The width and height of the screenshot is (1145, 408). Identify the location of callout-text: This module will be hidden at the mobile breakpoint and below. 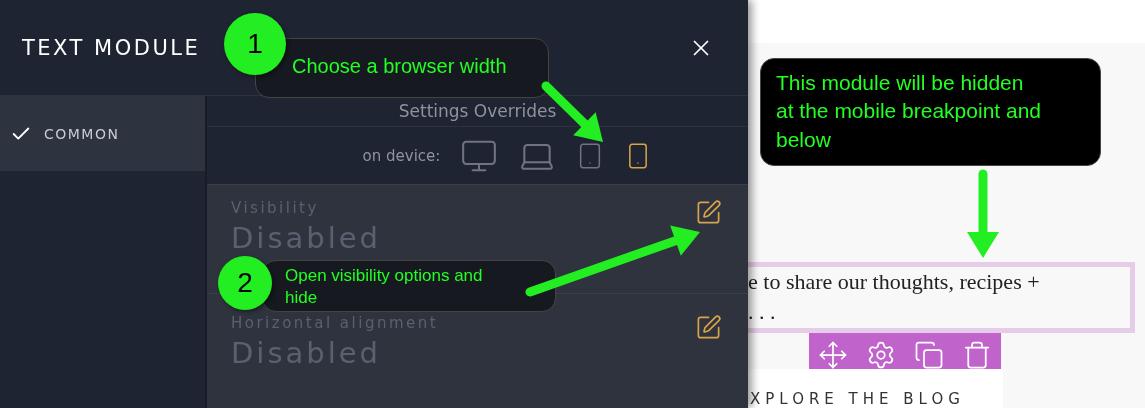
(930, 112).